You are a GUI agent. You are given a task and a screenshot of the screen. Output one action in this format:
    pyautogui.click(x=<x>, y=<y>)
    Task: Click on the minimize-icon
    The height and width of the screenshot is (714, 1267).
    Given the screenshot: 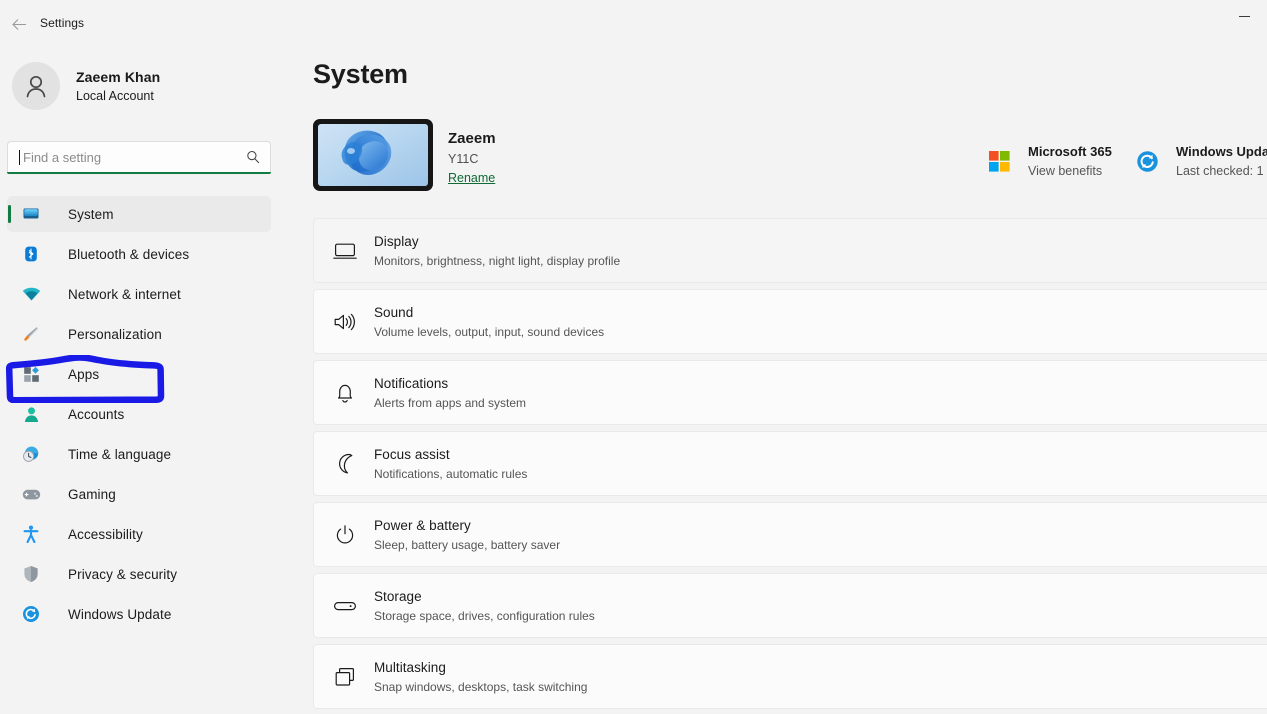 What is the action you would take?
    pyautogui.click(x=1244, y=16)
    